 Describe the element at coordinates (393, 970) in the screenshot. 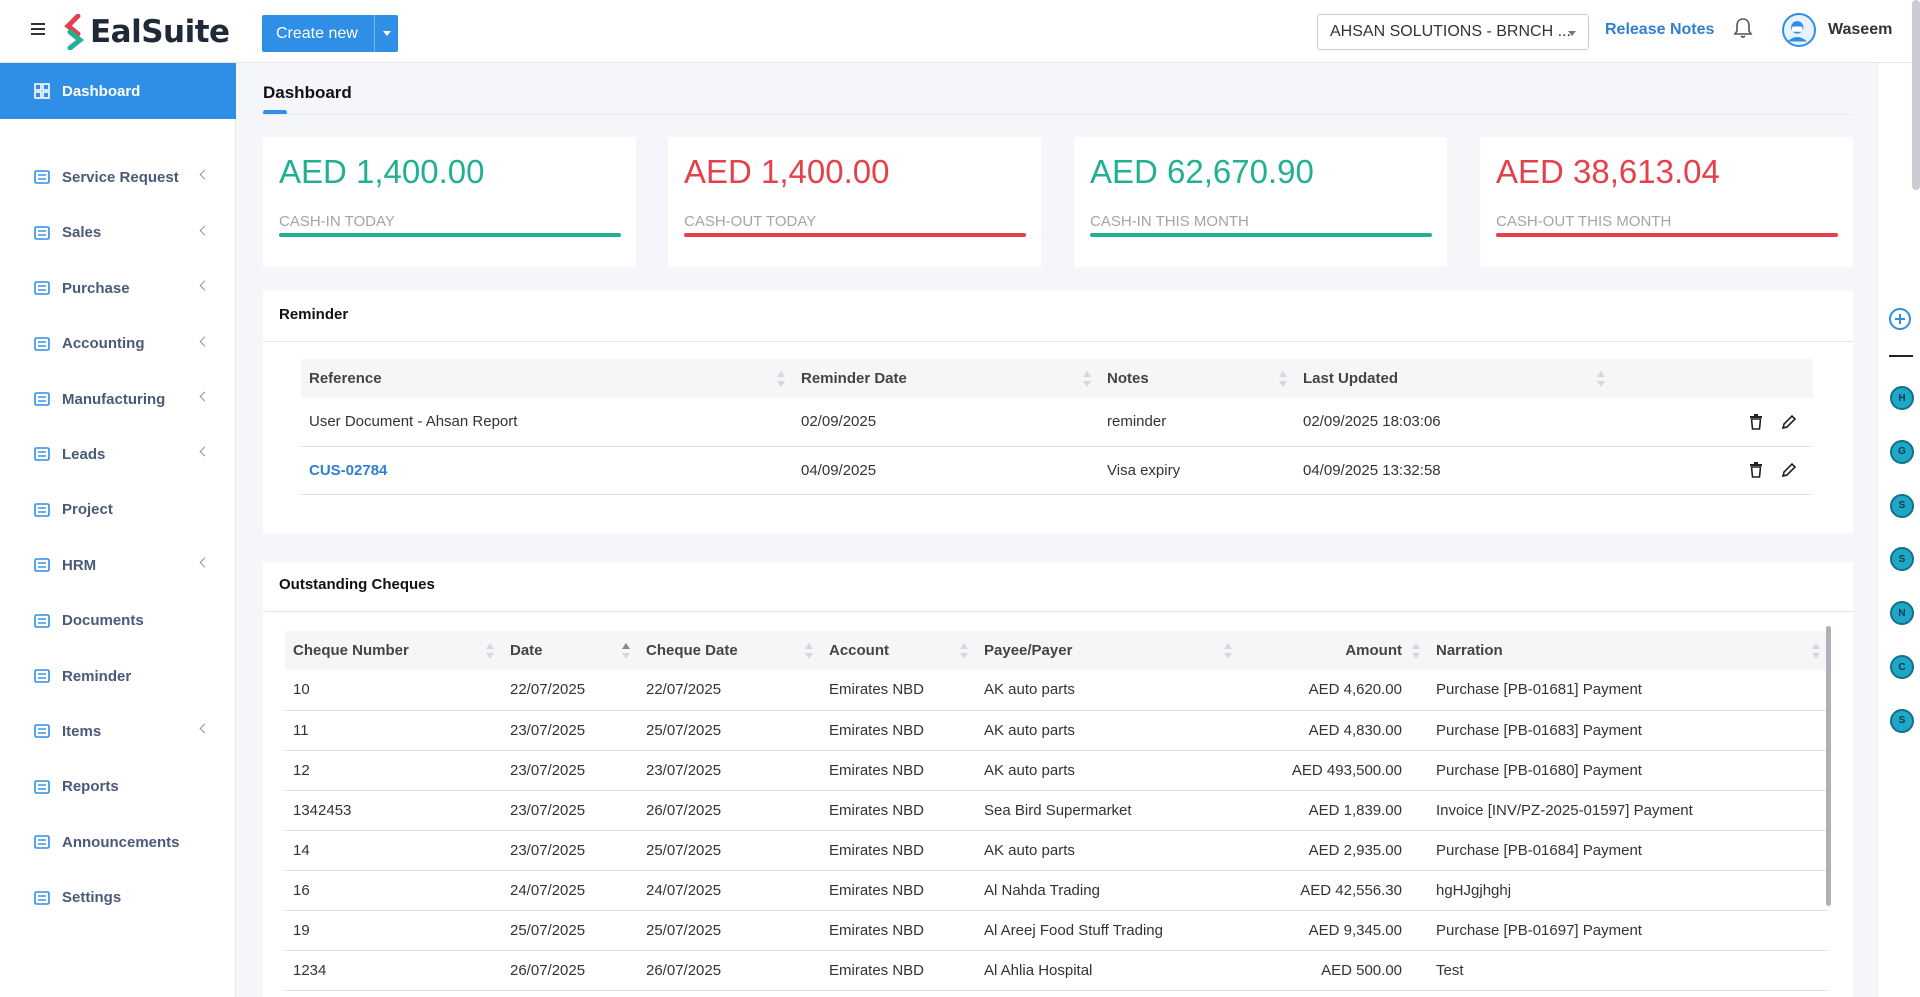

I see `cheque-number: 1234` at that location.